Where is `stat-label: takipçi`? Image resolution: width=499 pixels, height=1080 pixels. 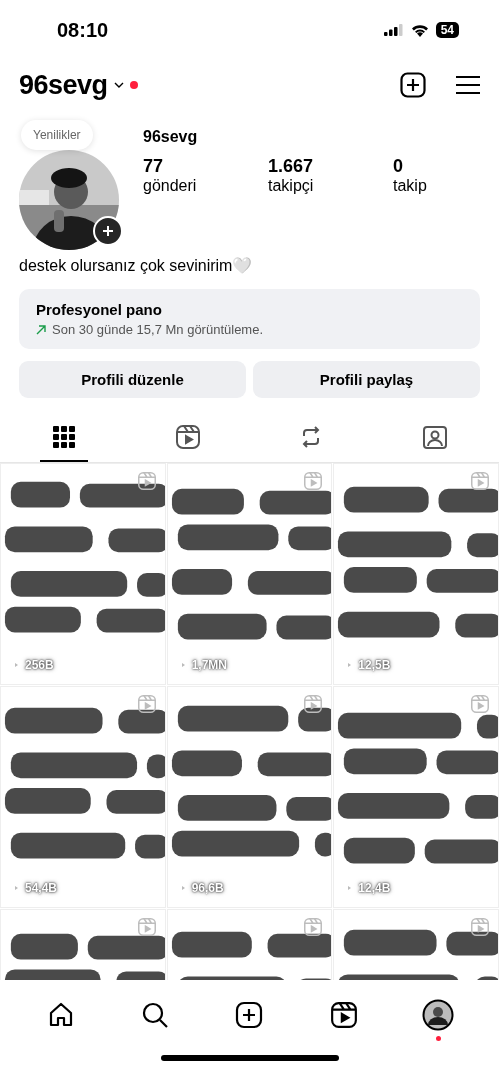
stat-label: takipçi is located at coordinates (330, 186).